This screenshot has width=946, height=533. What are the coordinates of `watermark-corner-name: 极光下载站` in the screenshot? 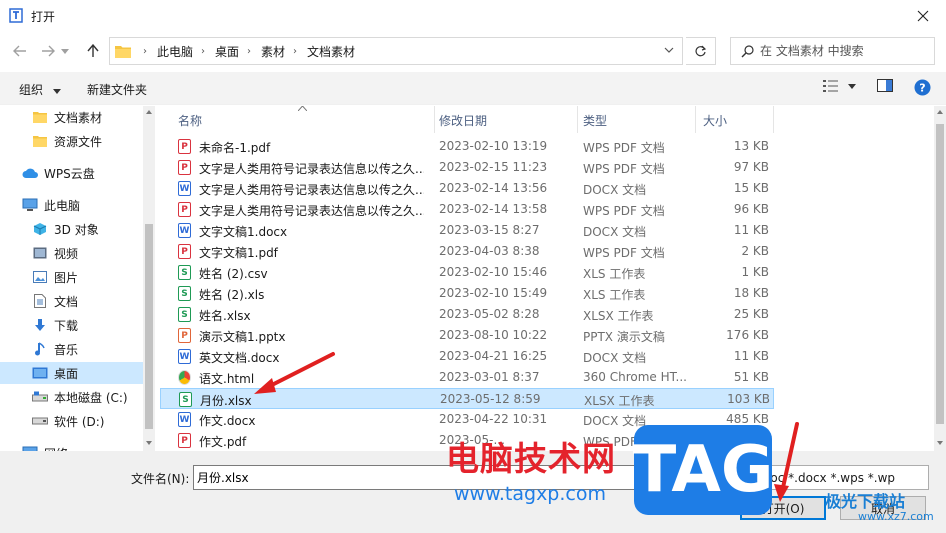 It's located at (865, 501).